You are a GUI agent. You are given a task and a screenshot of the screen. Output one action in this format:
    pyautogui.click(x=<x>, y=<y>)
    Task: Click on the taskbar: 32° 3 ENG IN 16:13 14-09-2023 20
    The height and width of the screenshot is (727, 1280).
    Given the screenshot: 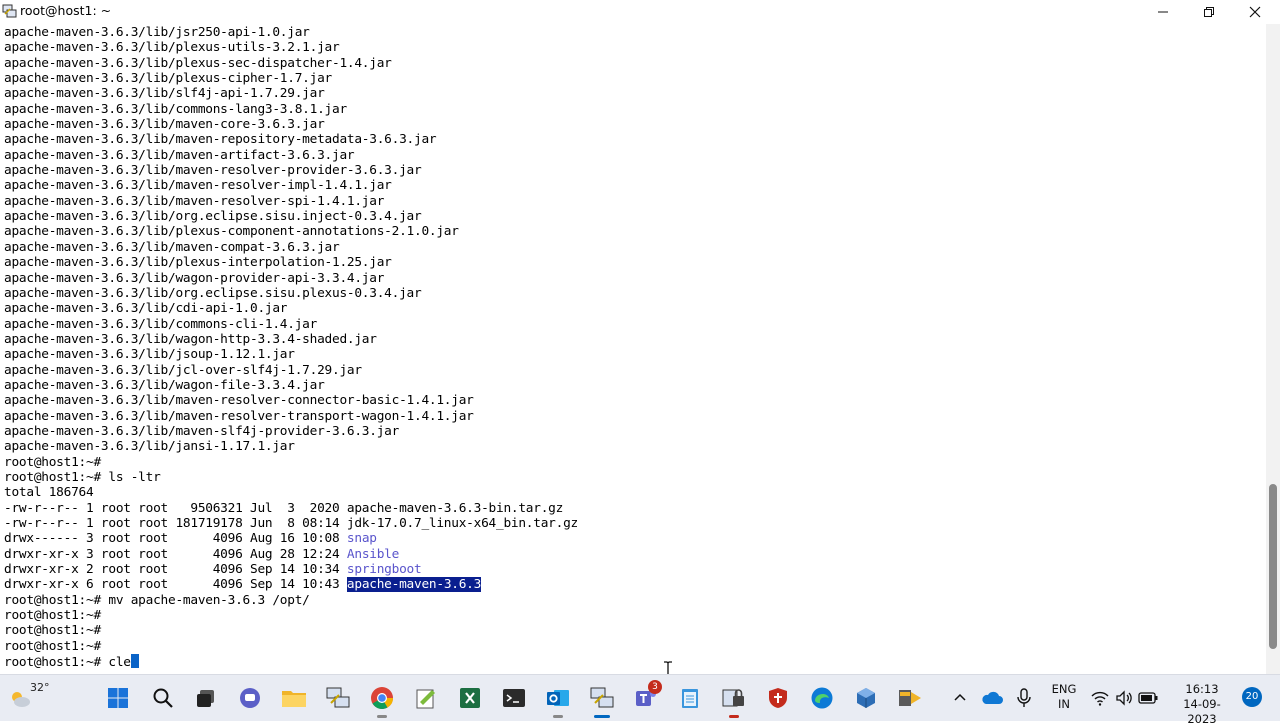 What is the action you would take?
    pyautogui.click(x=640, y=700)
    